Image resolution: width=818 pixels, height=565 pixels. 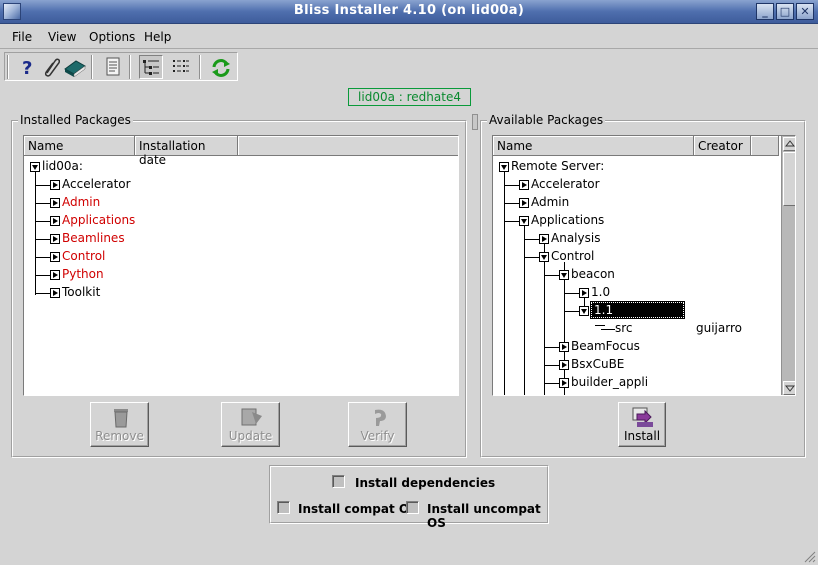 I want to click on install-uncompat-os-label: Install uncompat OS, so click(x=484, y=516).